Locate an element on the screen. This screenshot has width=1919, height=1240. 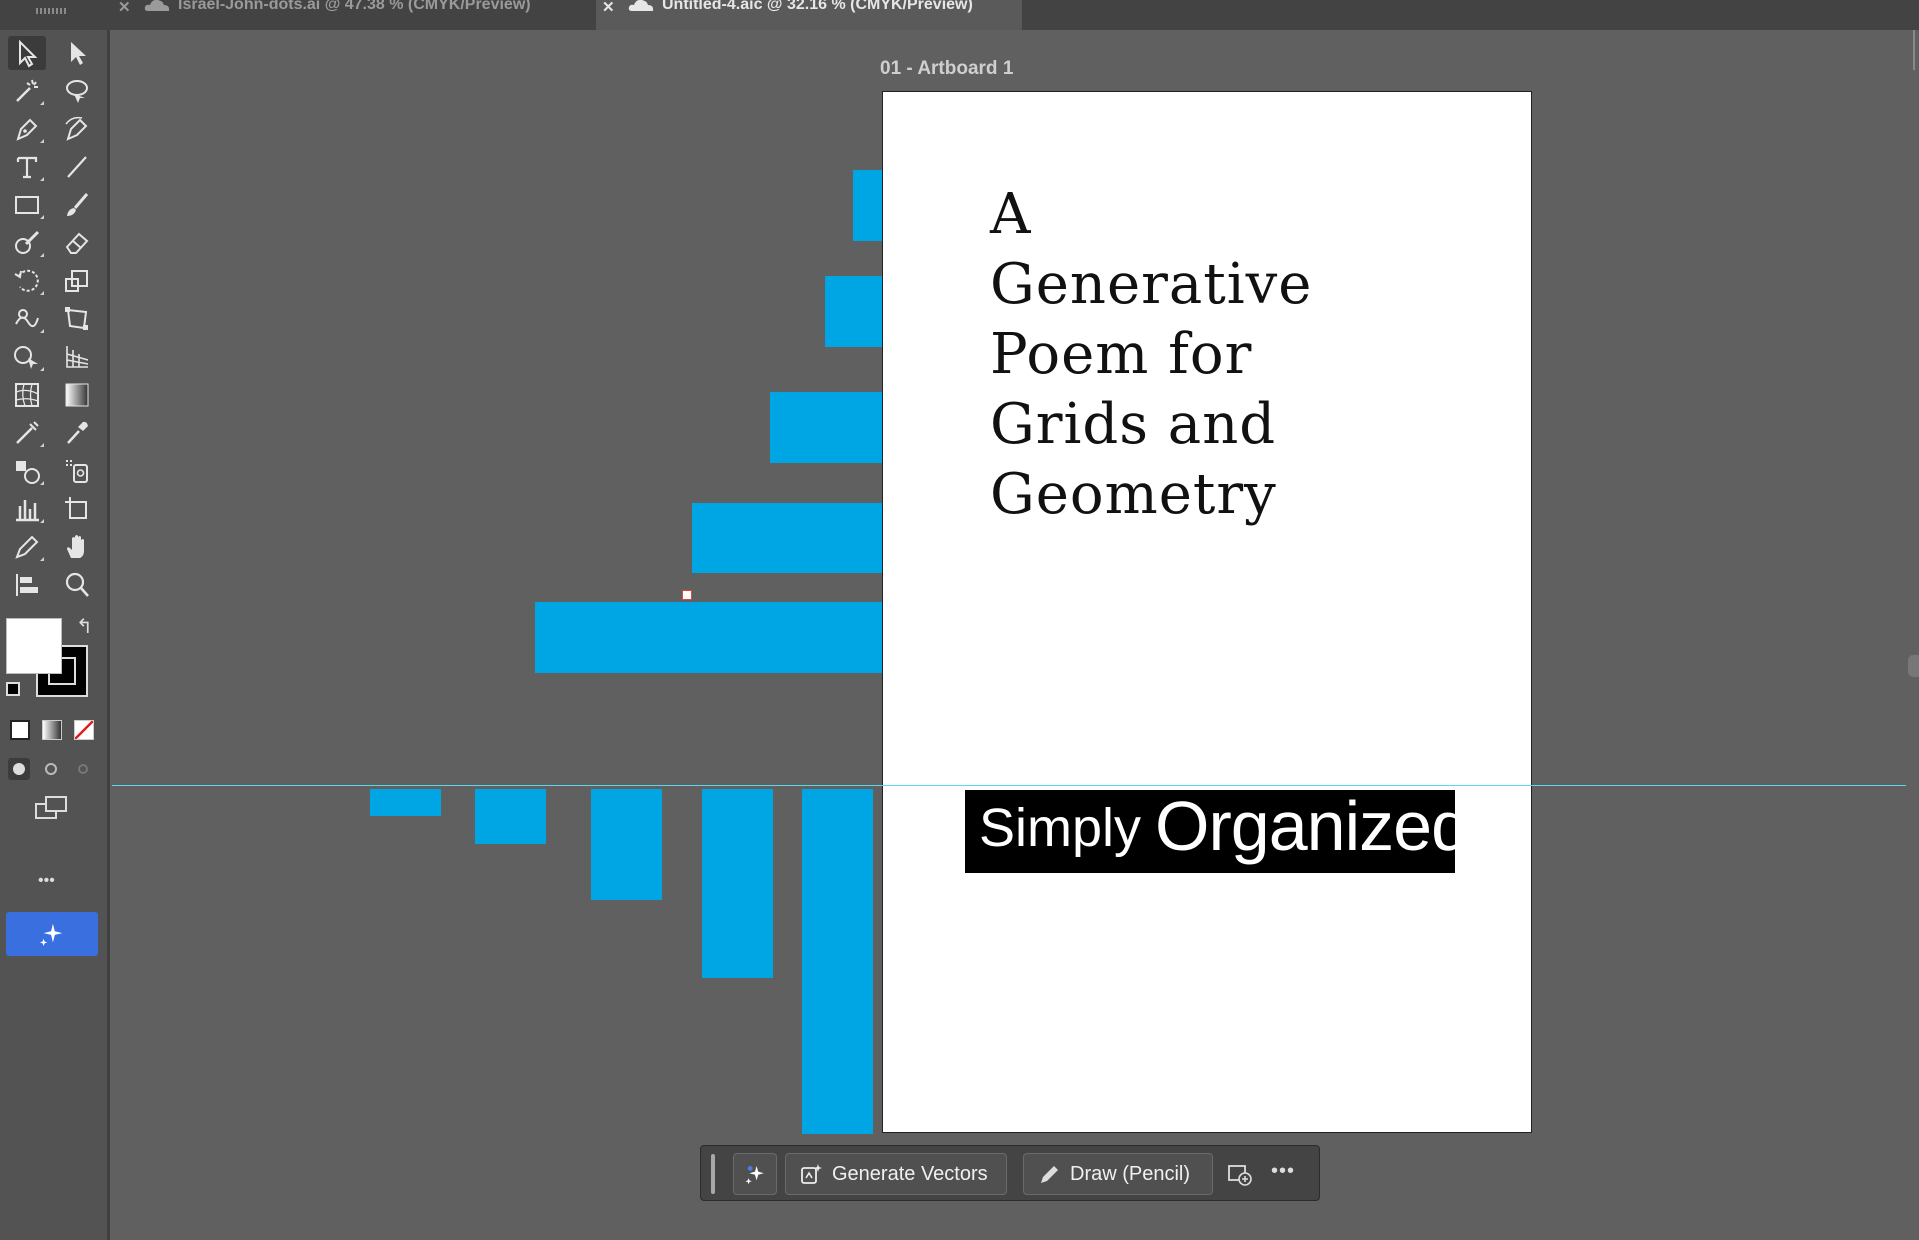
blend-tool is located at coordinates (27, 433).